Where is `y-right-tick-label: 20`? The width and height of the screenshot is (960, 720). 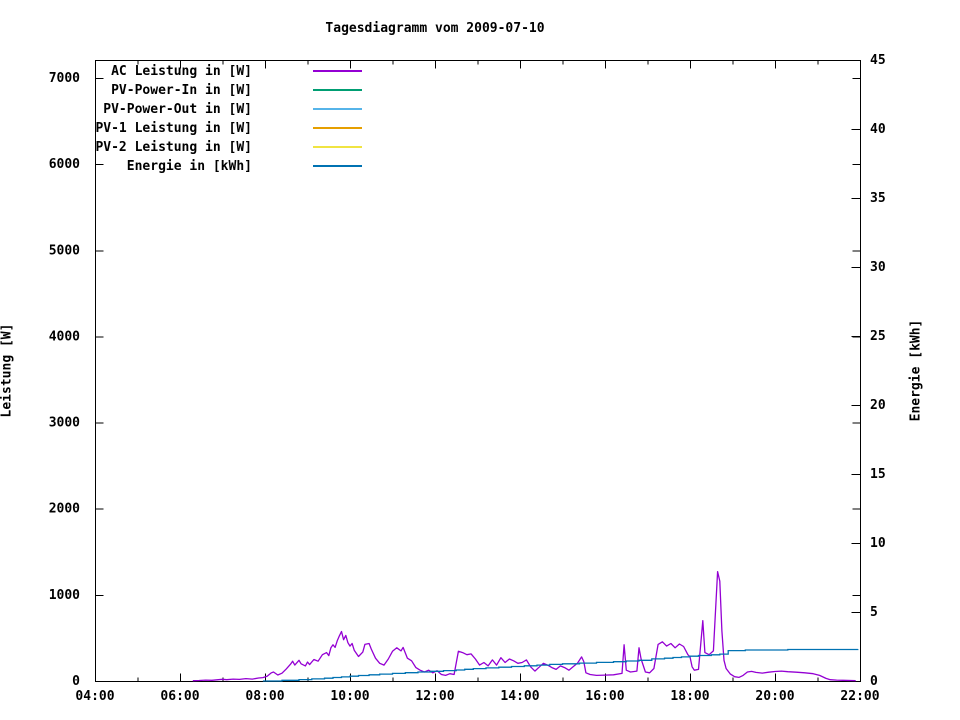
y-right-tick-label: 20 is located at coordinates (878, 405).